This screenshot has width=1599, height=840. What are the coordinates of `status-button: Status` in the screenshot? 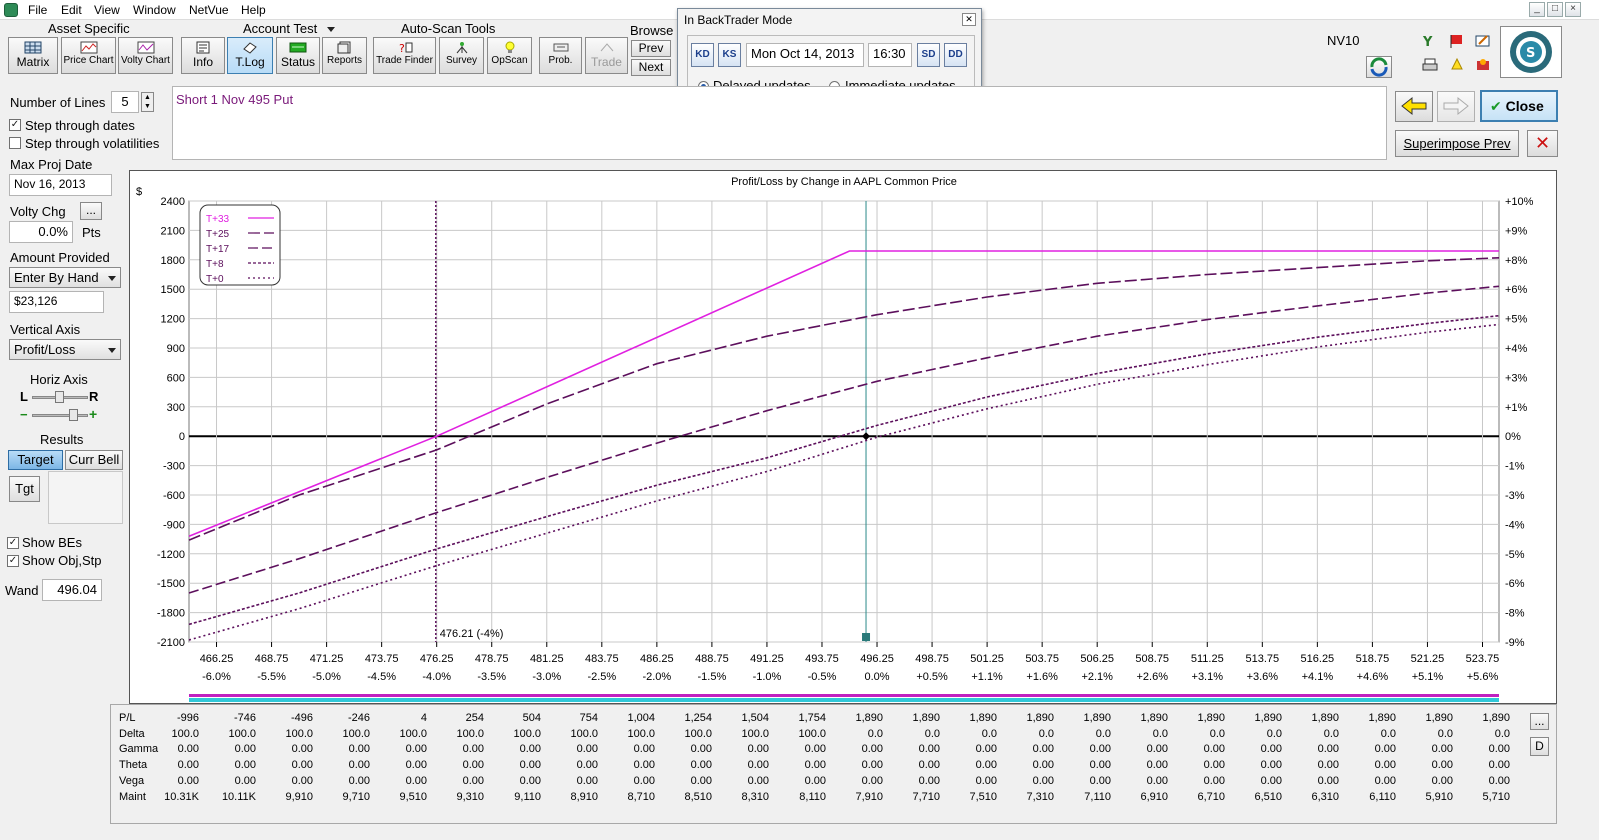 It's located at (298, 55).